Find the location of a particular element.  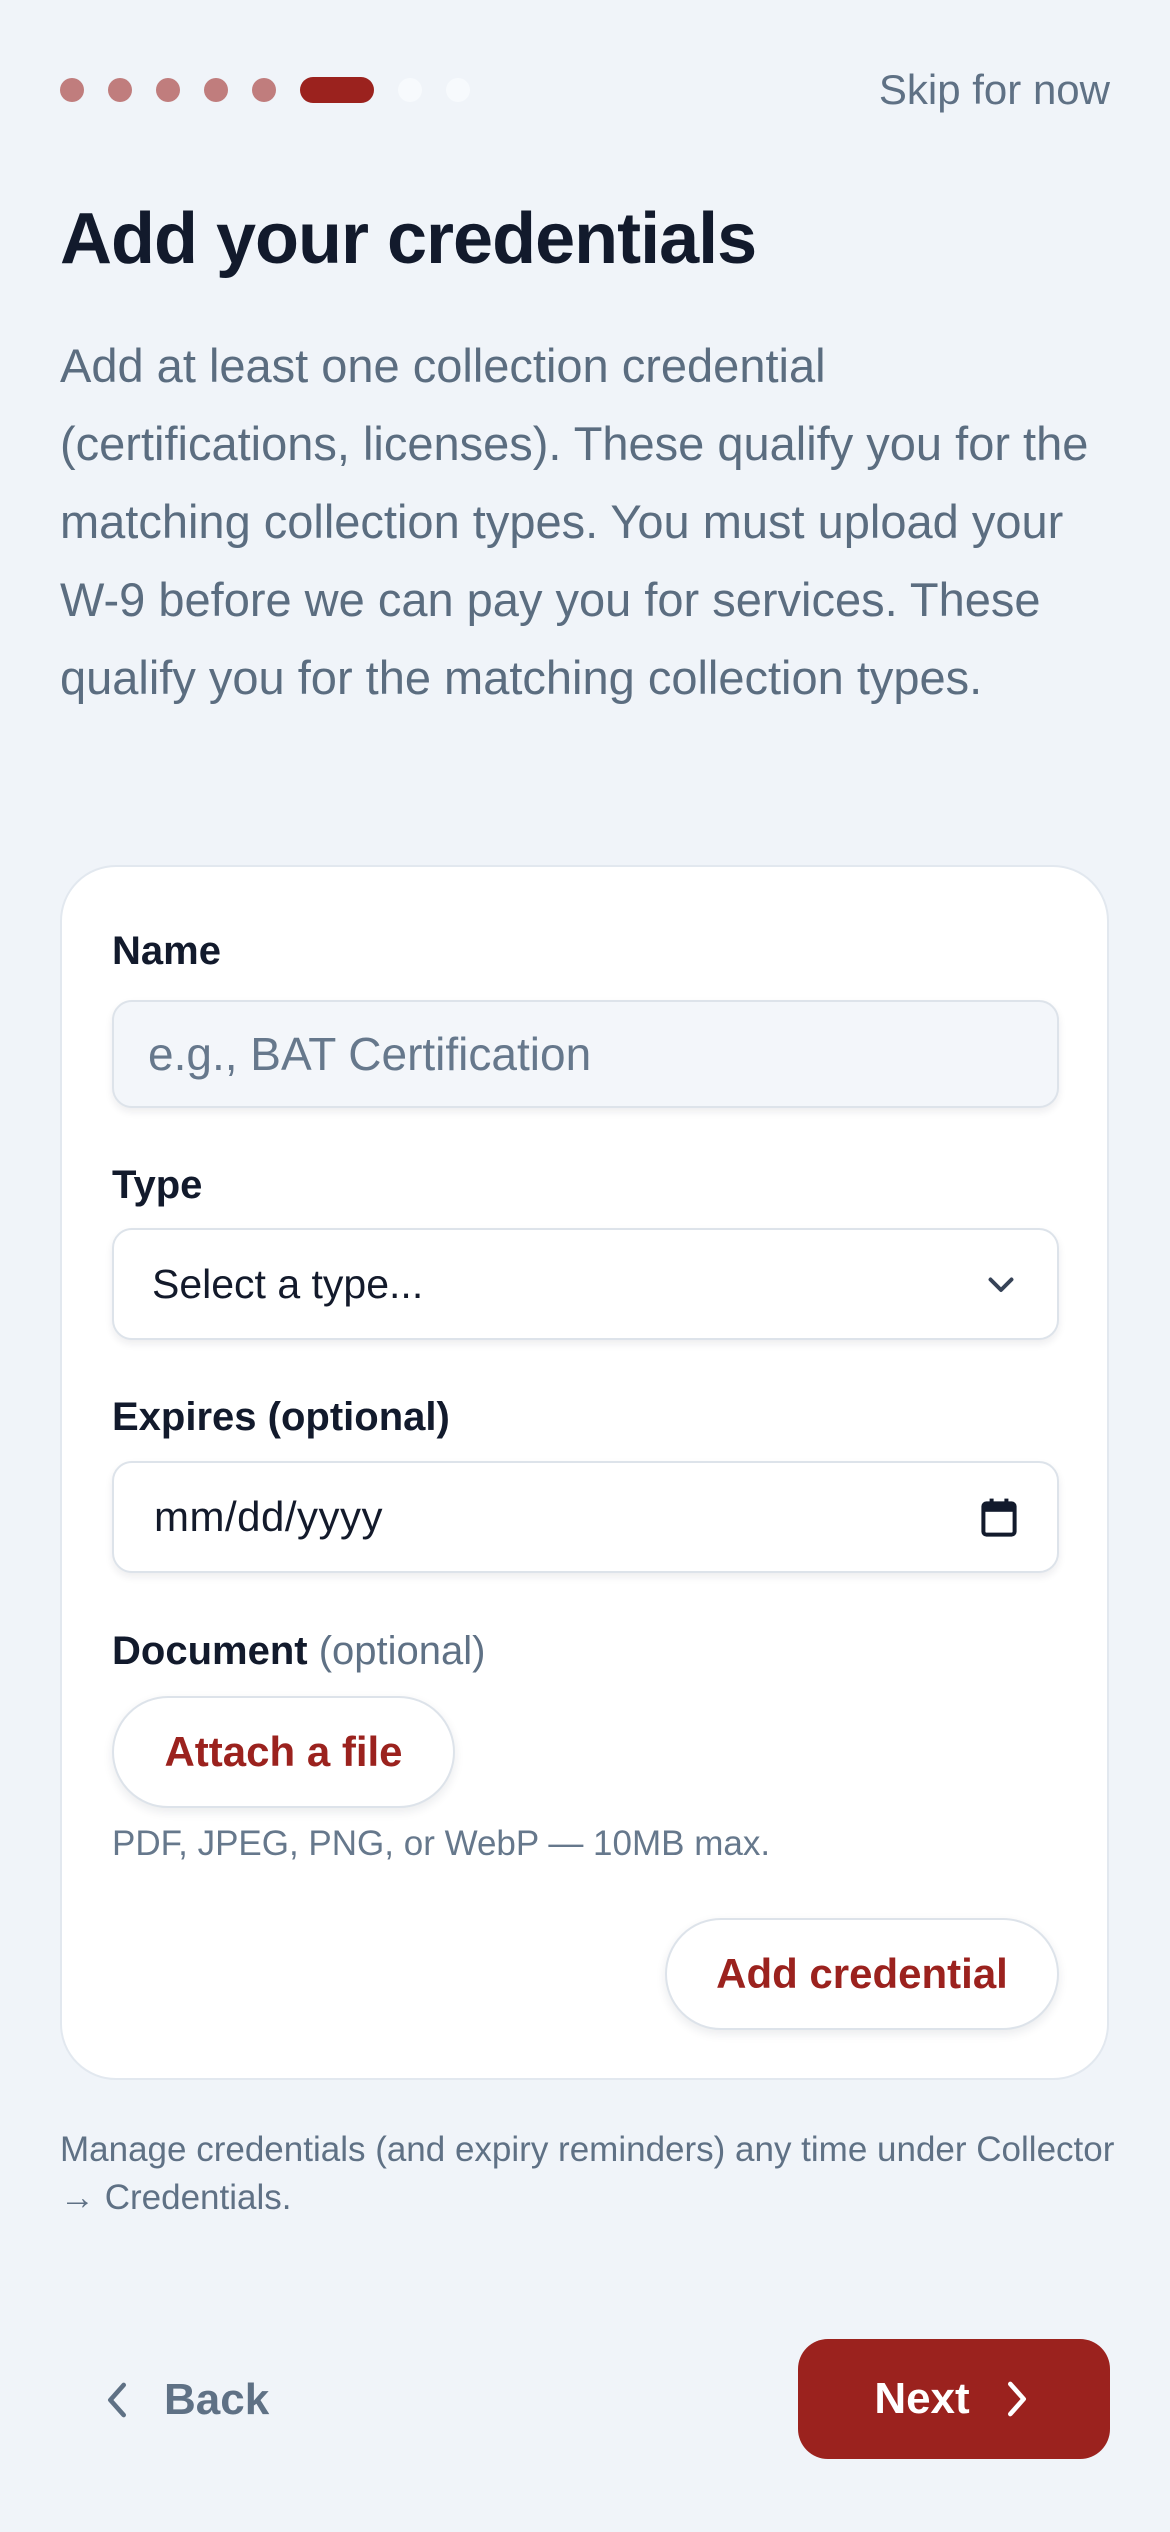

skip-for-now-link: Skip for now is located at coordinates (994, 90).